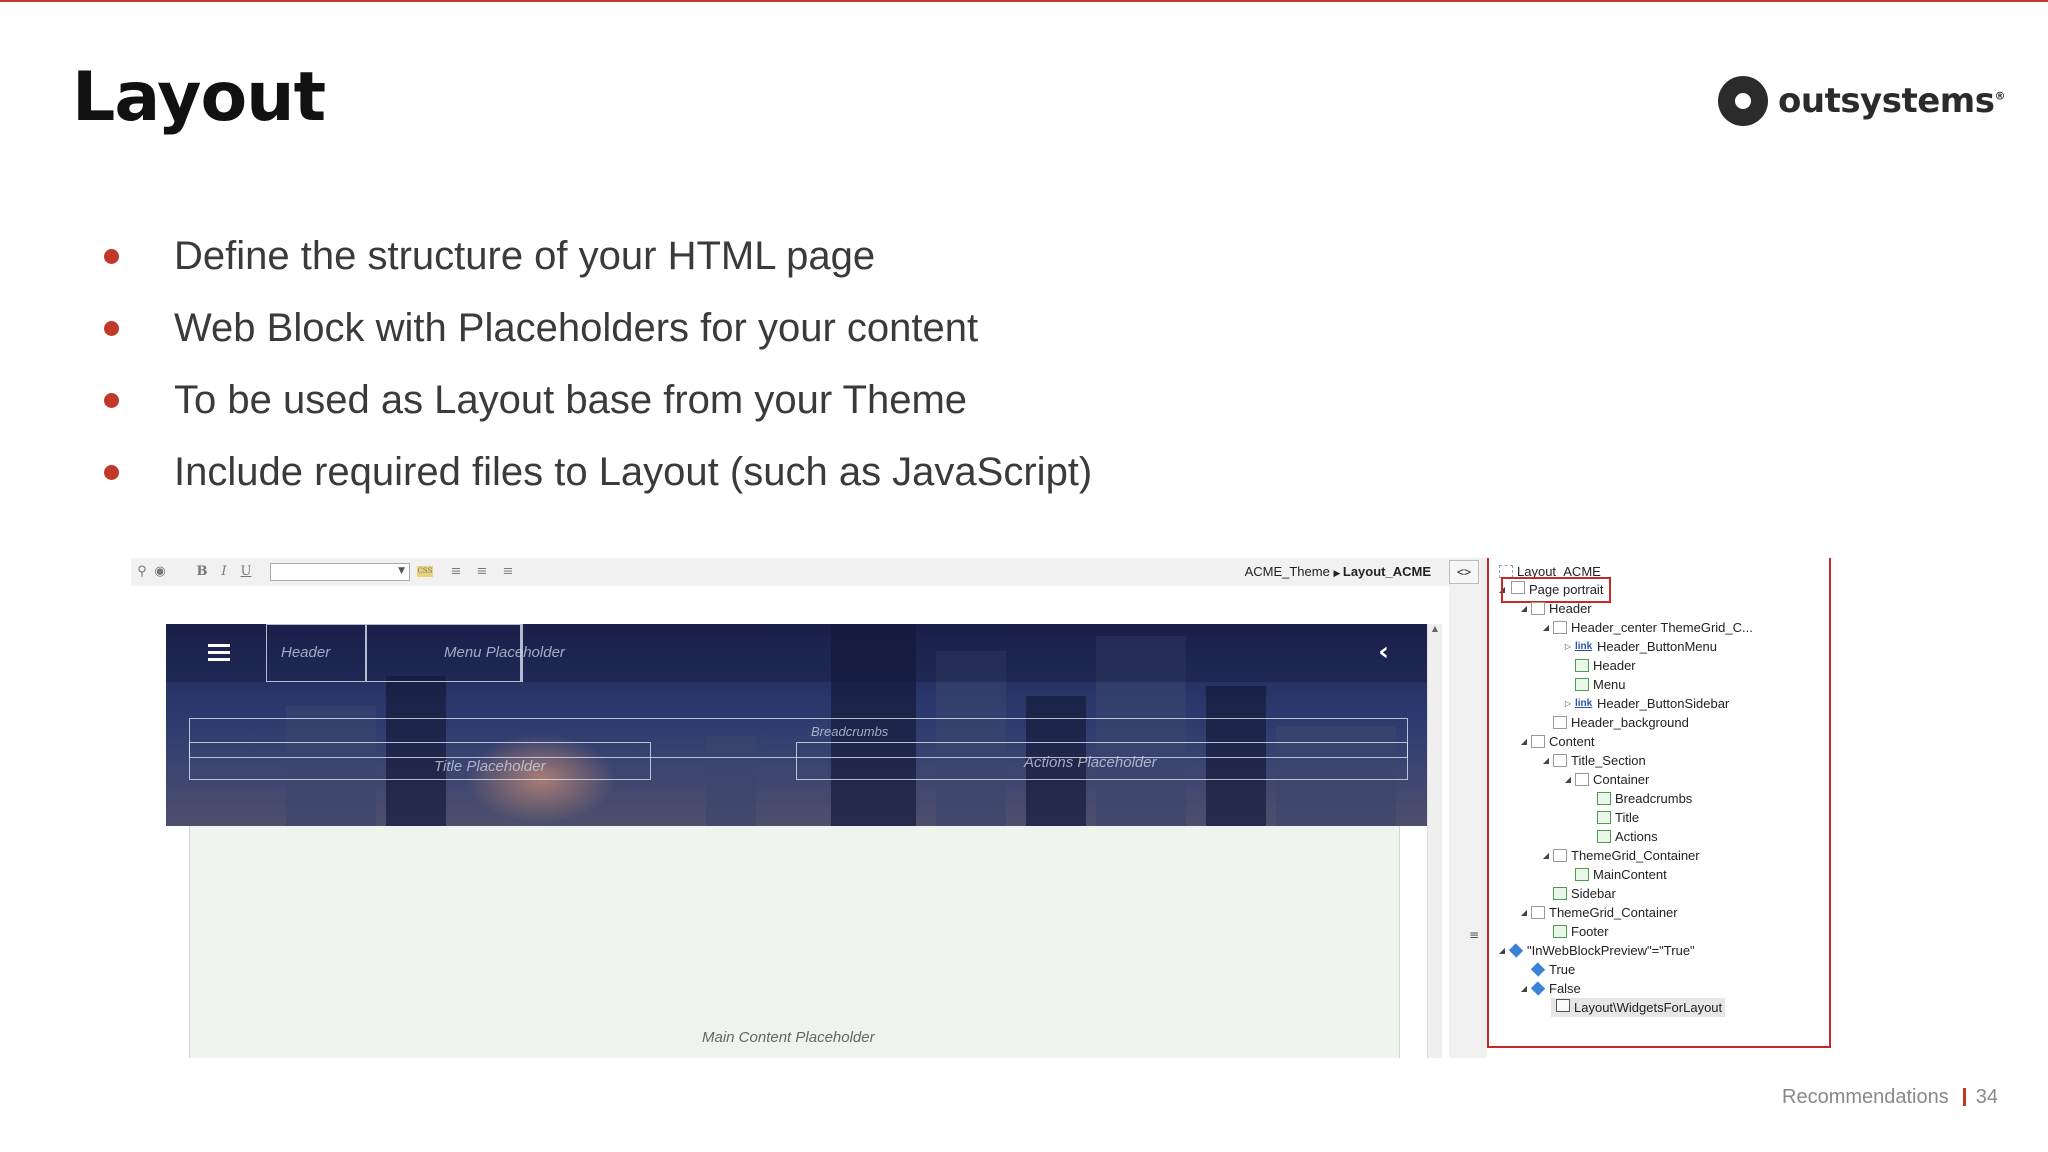 The image size is (2048, 1152). What do you see at coordinates (788, 1037) in the screenshot?
I see `main-content-placeholder-label: Main Content Placeholder` at bounding box center [788, 1037].